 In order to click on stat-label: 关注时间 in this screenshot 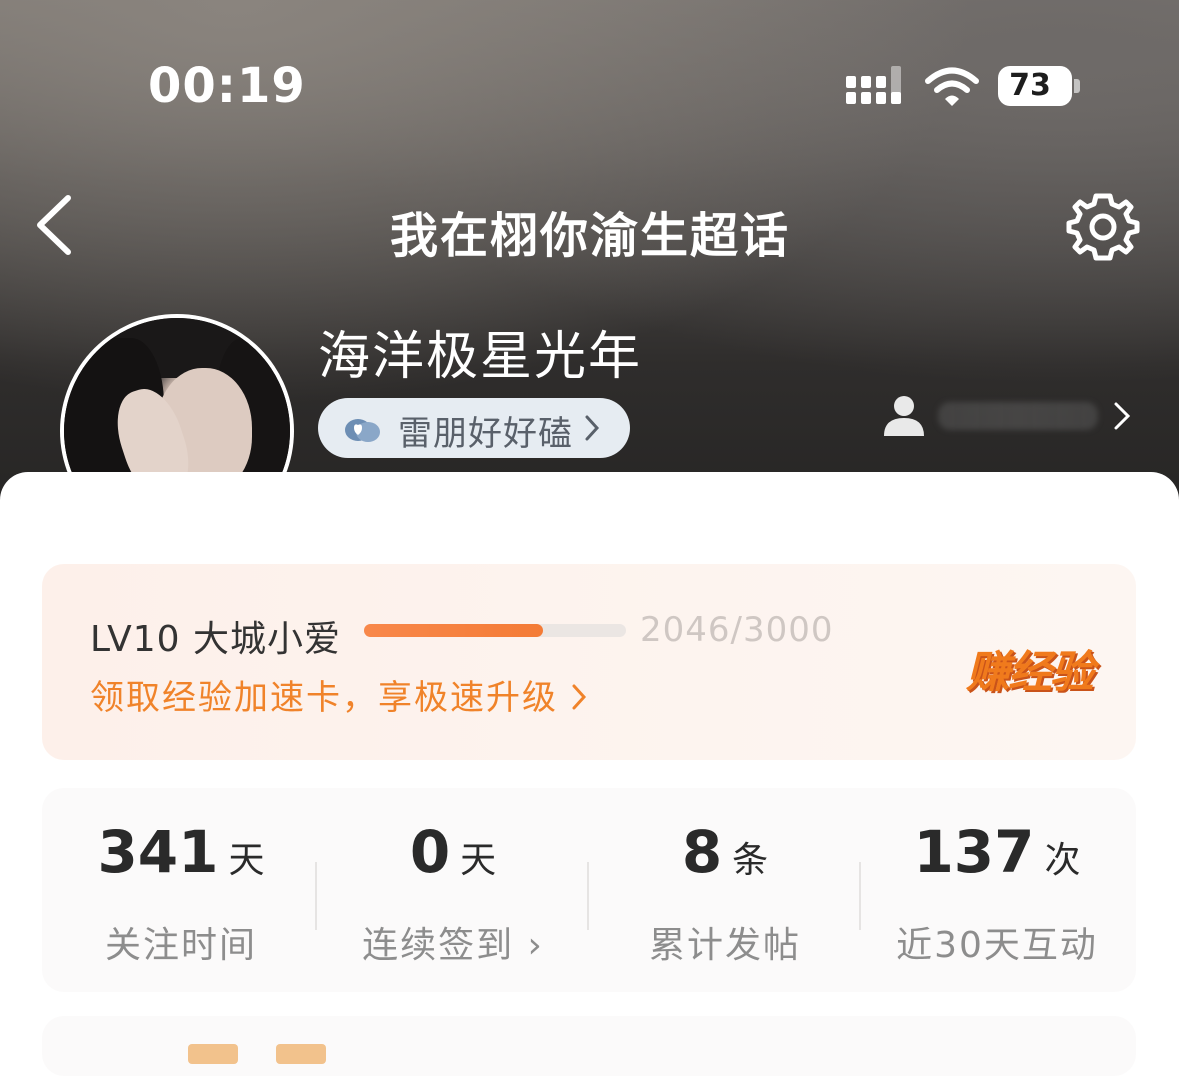, I will do `click(180, 945)`.